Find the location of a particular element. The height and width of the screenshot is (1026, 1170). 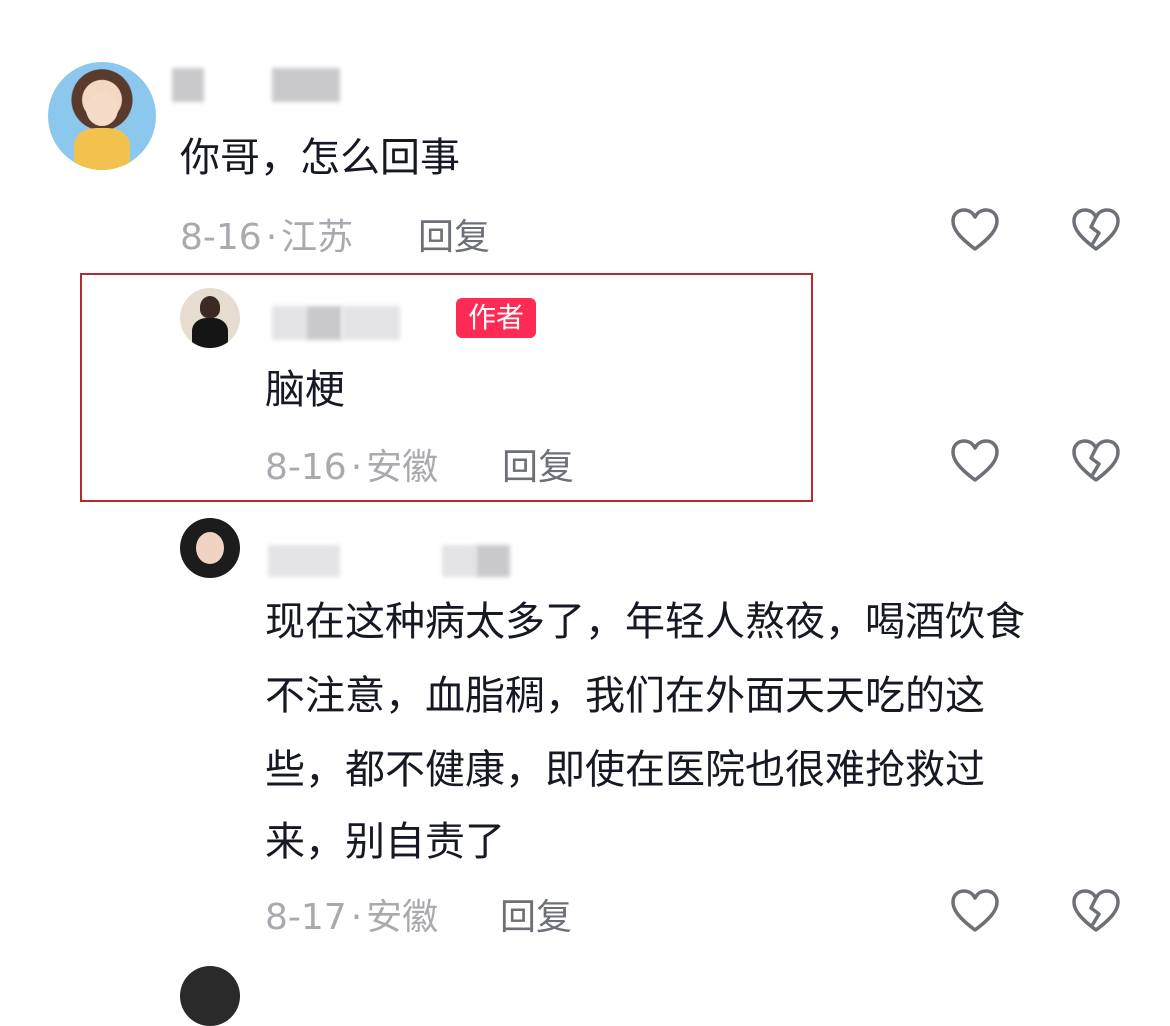

comment-text-line: 不注意，血脂稠，我们在外面天天吃的这 is located at coordinates (625, 696).